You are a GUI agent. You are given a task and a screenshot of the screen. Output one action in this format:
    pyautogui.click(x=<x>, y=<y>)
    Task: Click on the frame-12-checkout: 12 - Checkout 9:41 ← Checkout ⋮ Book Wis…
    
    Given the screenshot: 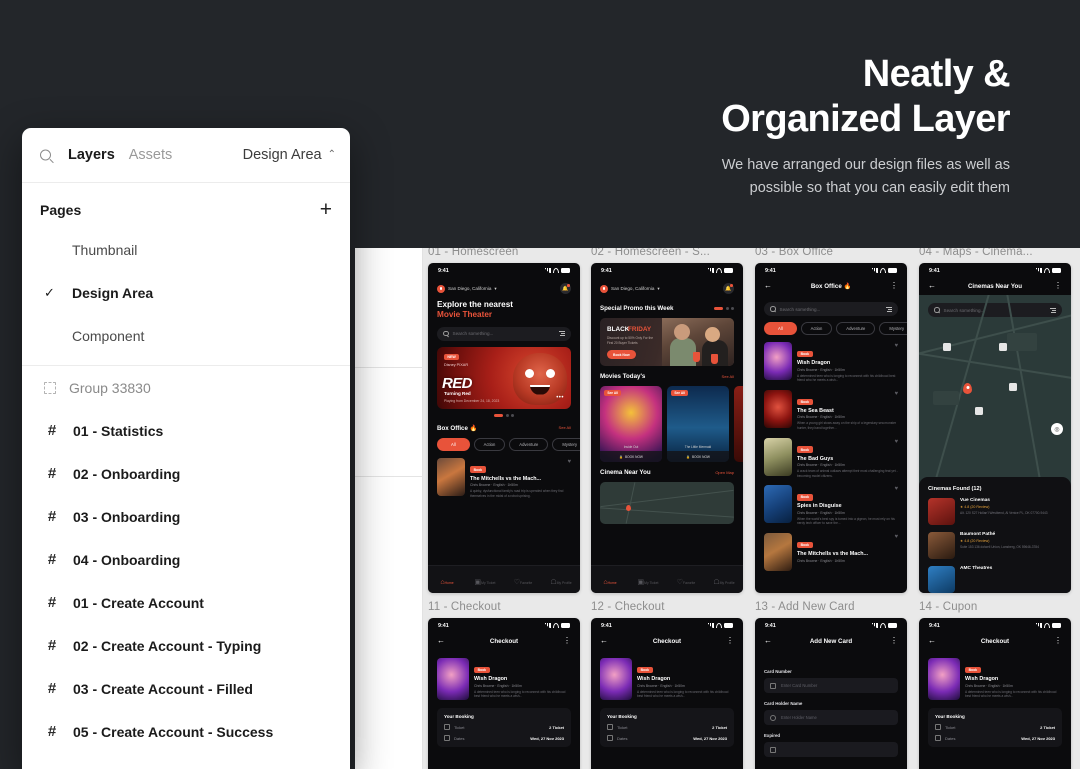 What is the action you would take?
    pyautogui.click(x=667, y=685)
    